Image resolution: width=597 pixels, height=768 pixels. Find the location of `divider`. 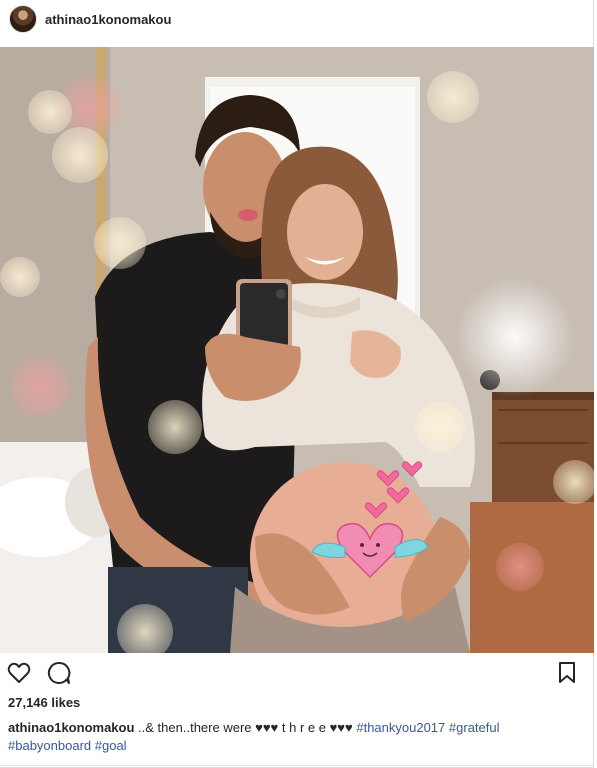

divider is located at coordinates (297, 765).